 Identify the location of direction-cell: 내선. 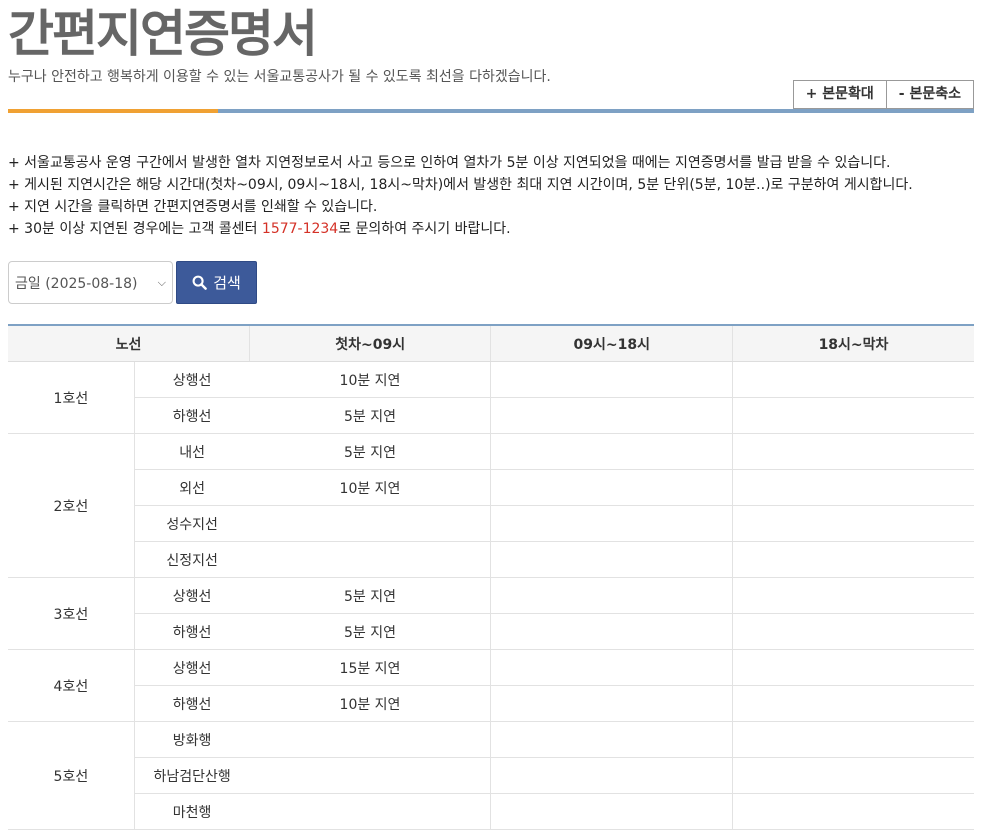
(192, 451).